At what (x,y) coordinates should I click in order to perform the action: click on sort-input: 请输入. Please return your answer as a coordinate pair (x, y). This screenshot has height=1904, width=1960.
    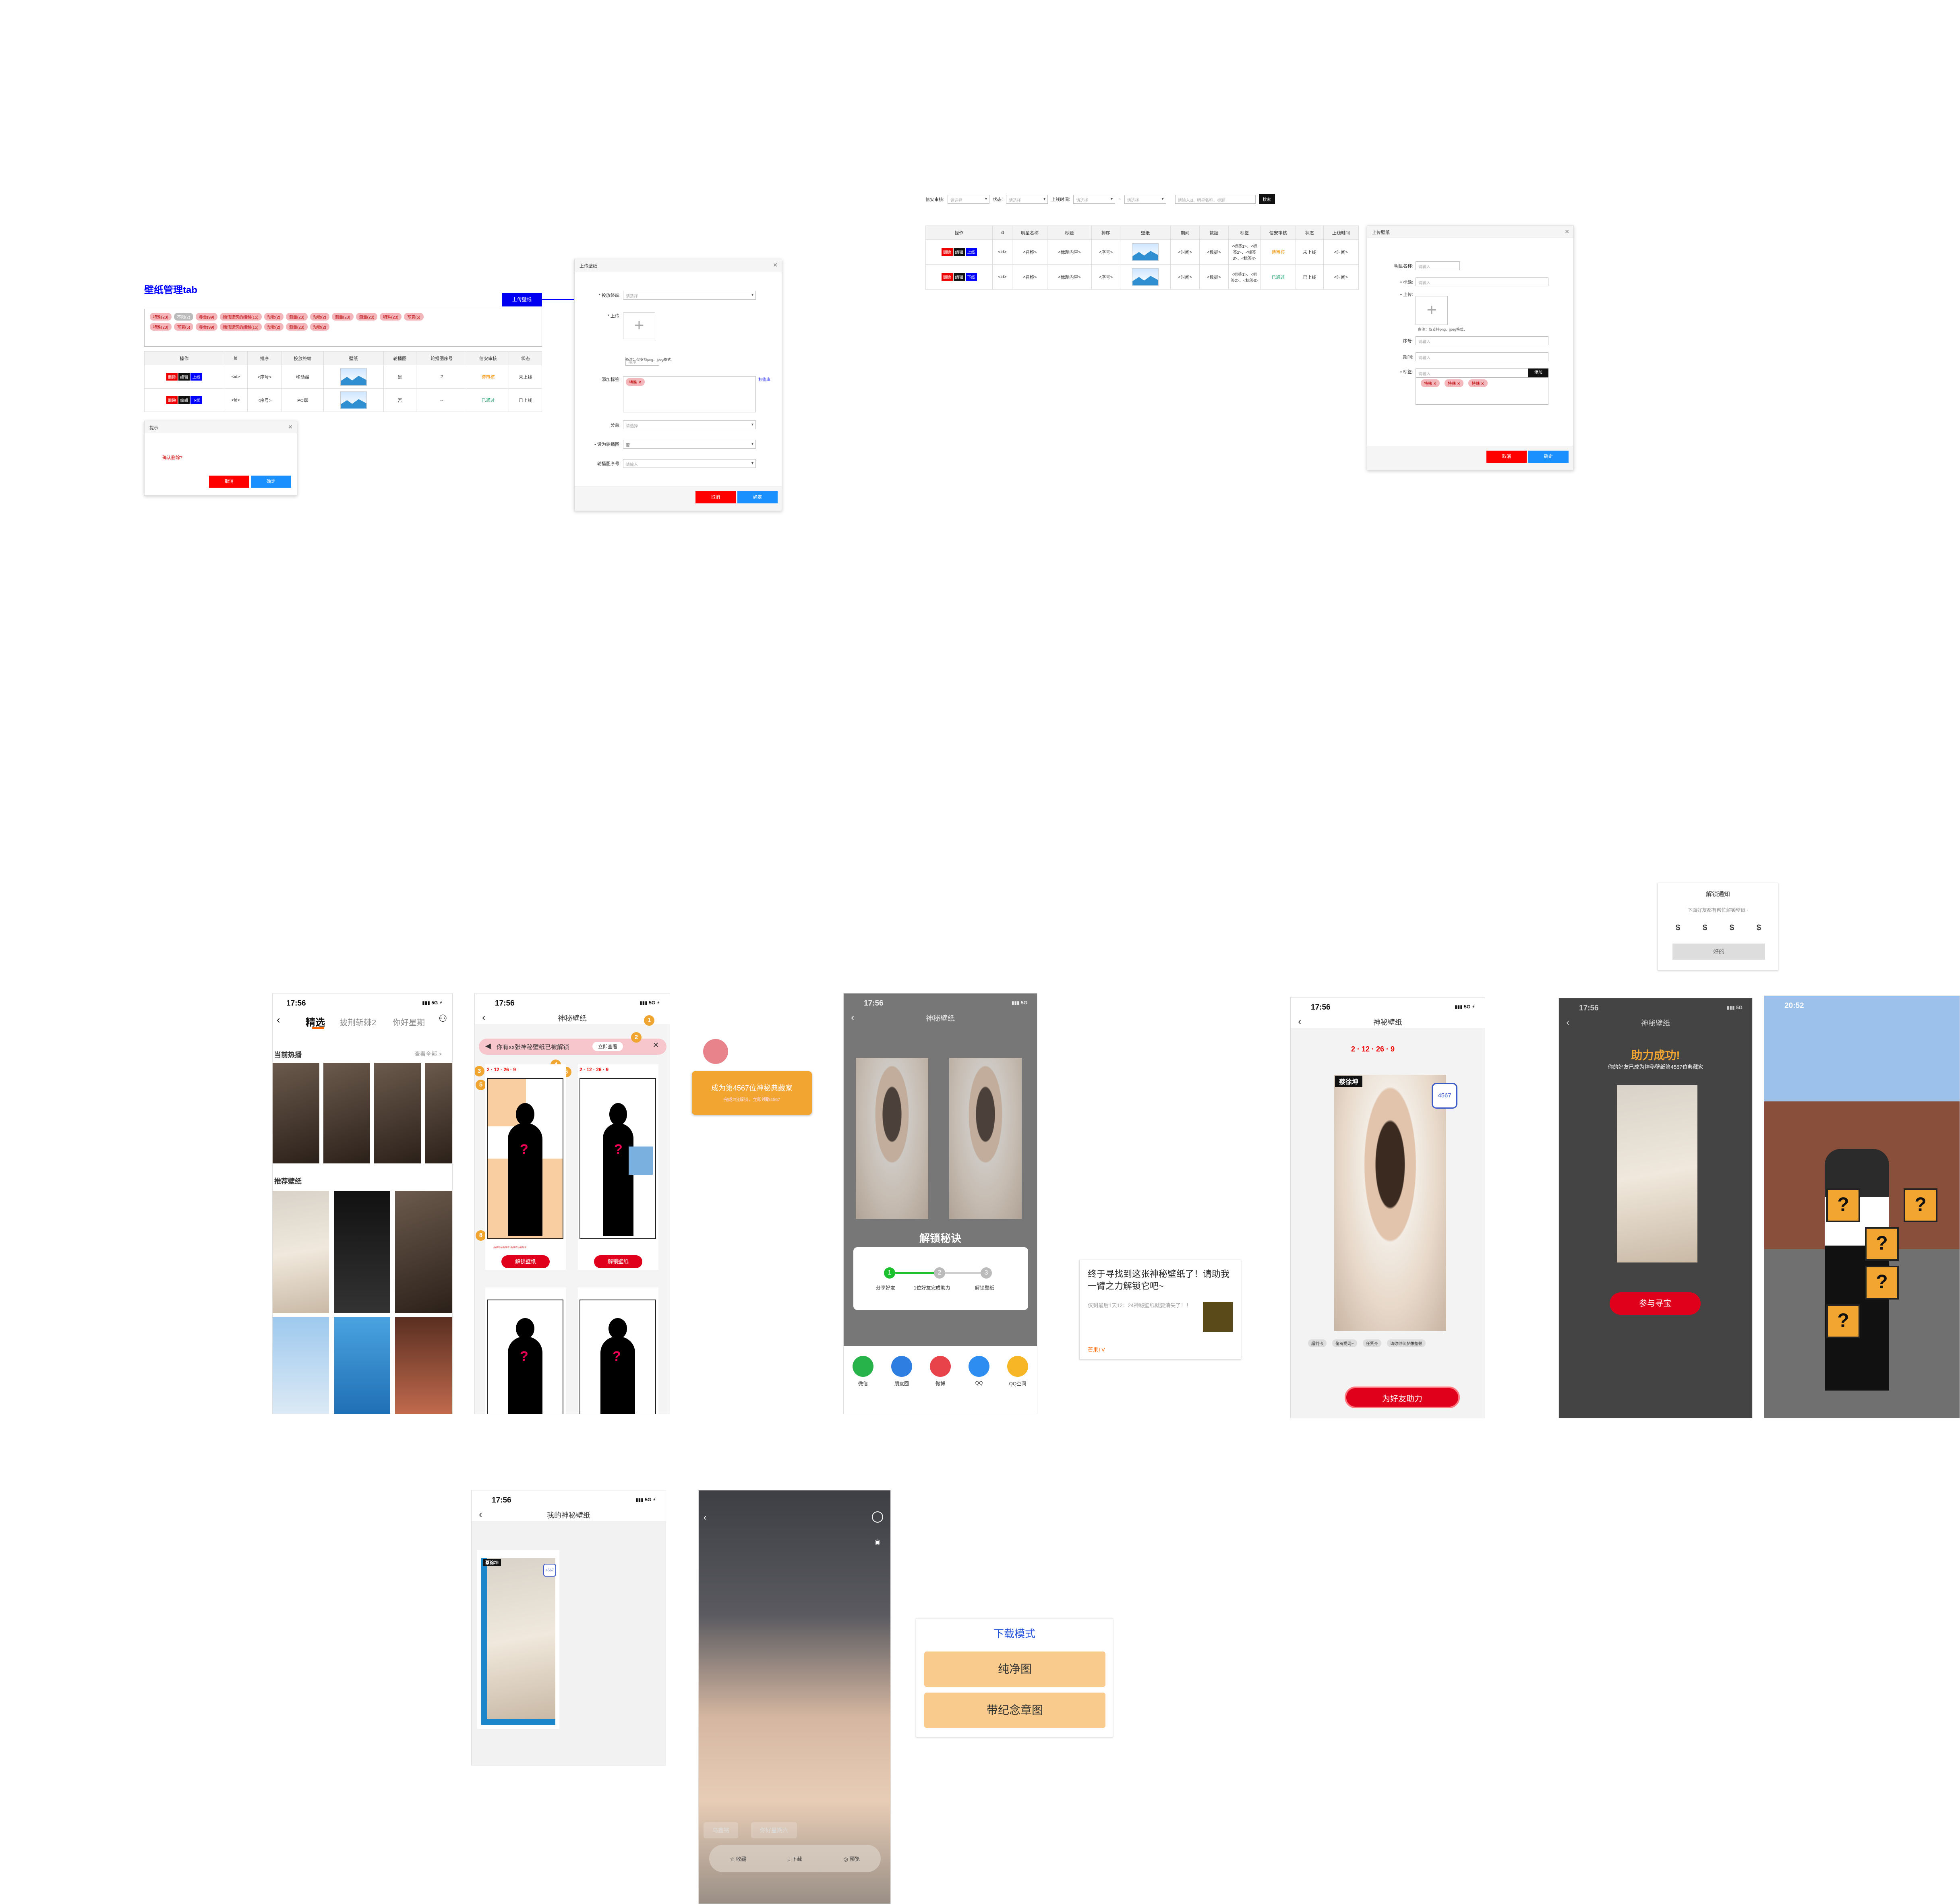
    Looking at the image, I should click on (1482, 340).